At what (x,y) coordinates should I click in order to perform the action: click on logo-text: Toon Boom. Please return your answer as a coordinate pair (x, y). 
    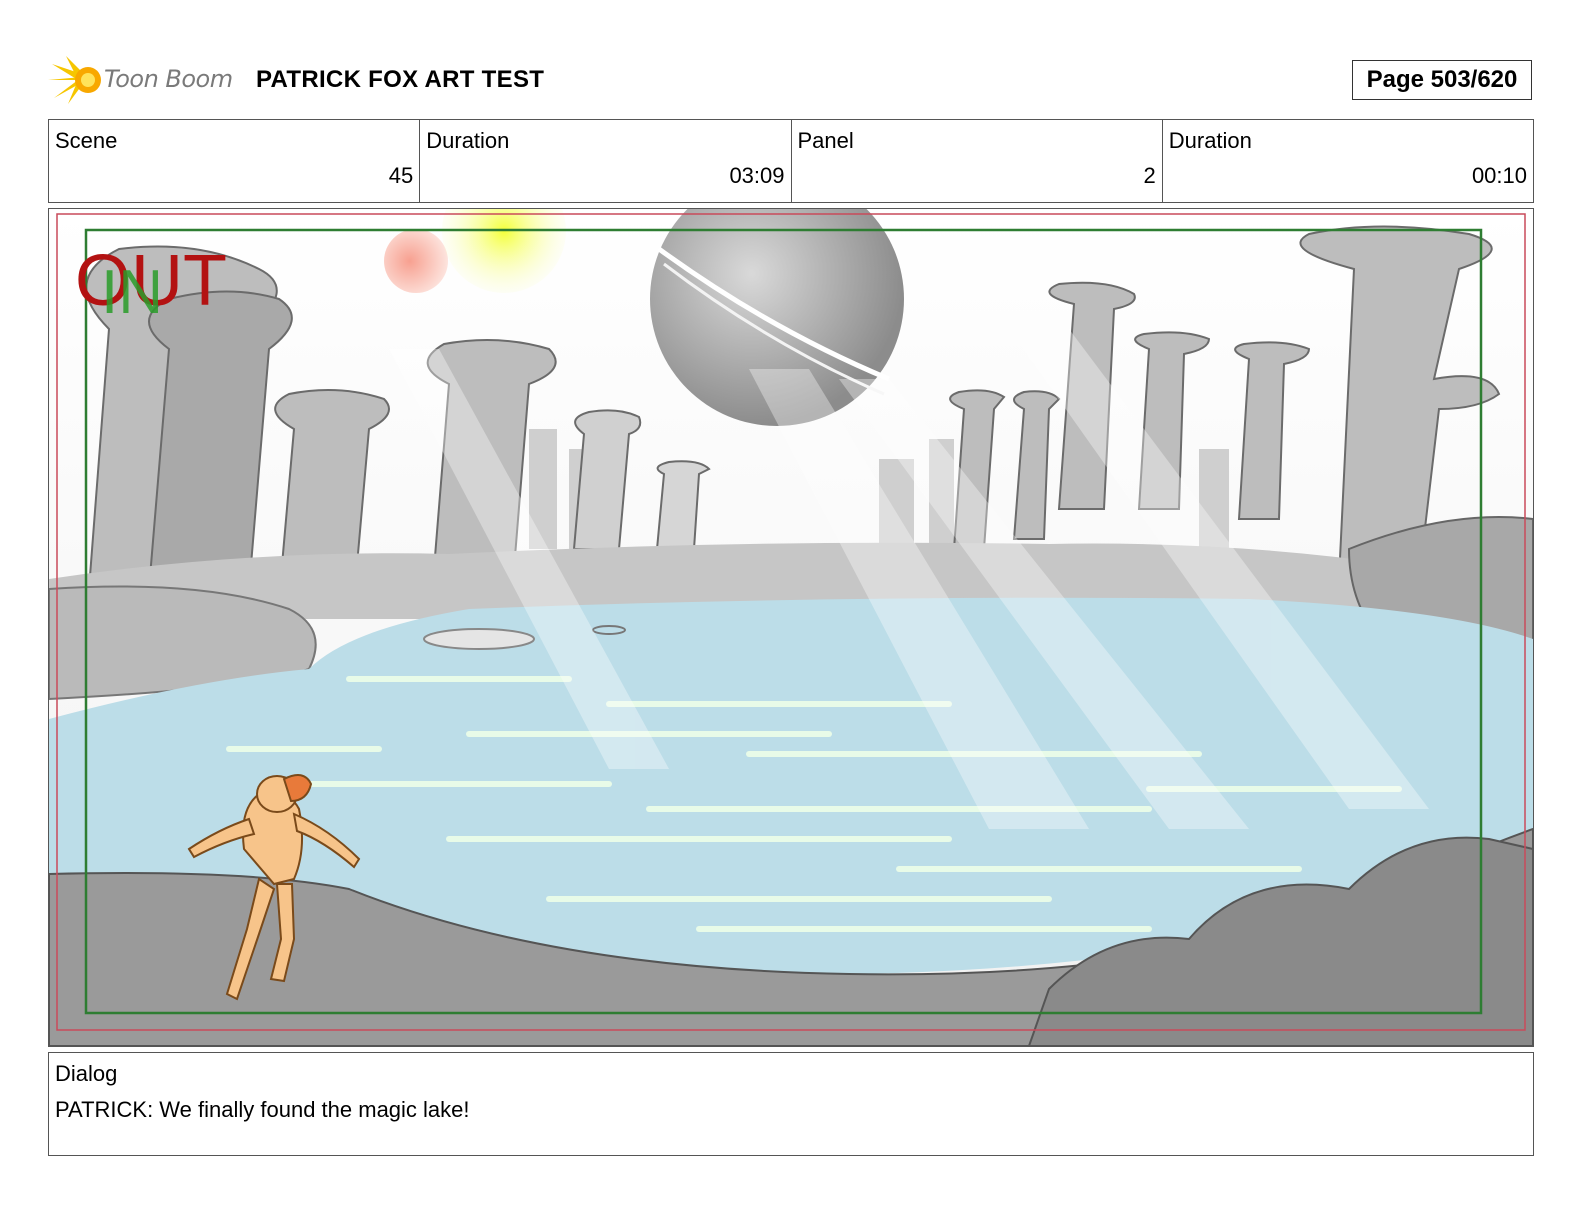
    Looking at the image, I should click on (168, 79).